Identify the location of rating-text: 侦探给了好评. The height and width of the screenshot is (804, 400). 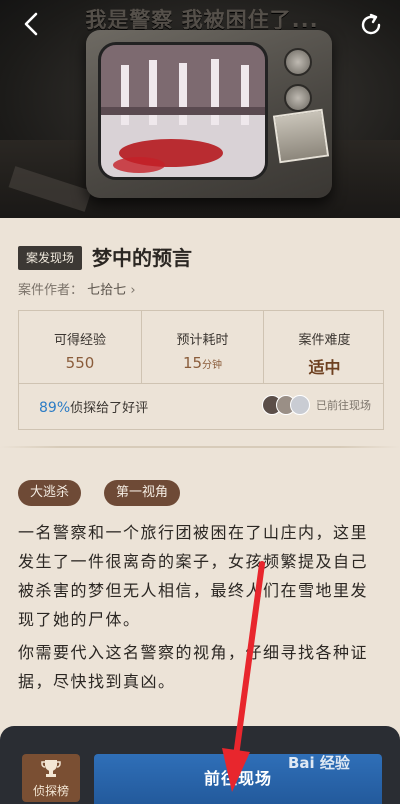
(109, 408).